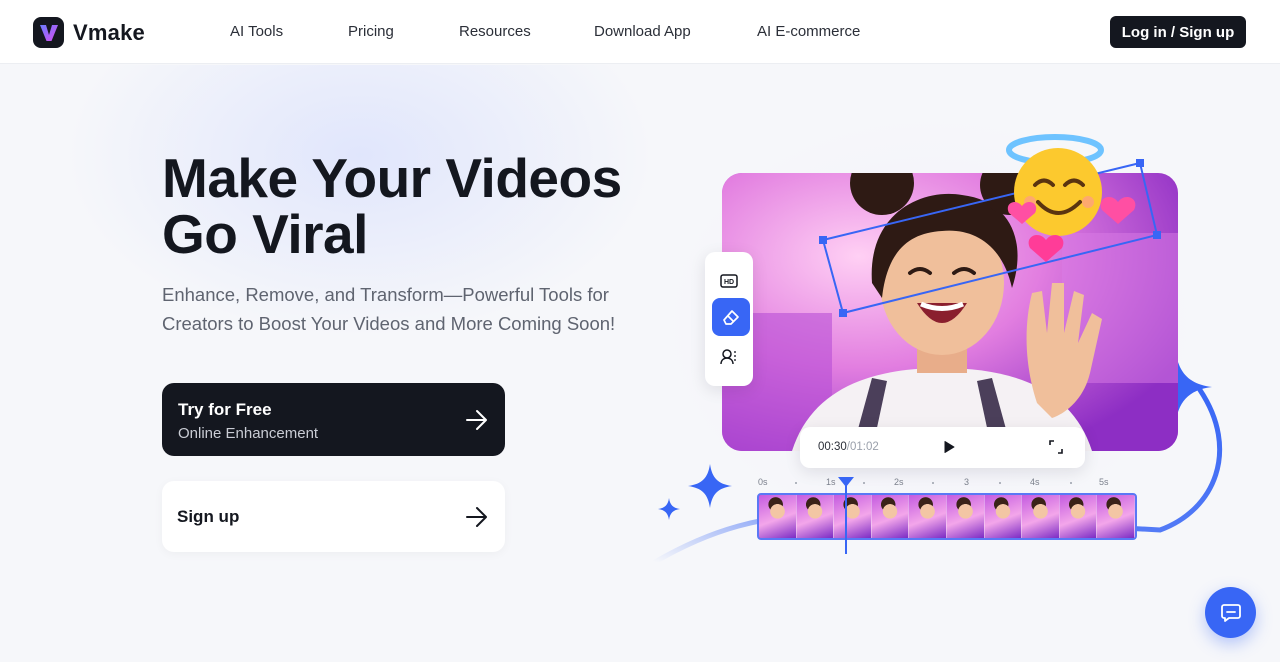 The width and height of the screenshot is (1280, 662). Describe the element at coordinates (208, 516) in the screenshot. I see `signup-button-title: Sign up` at that location.